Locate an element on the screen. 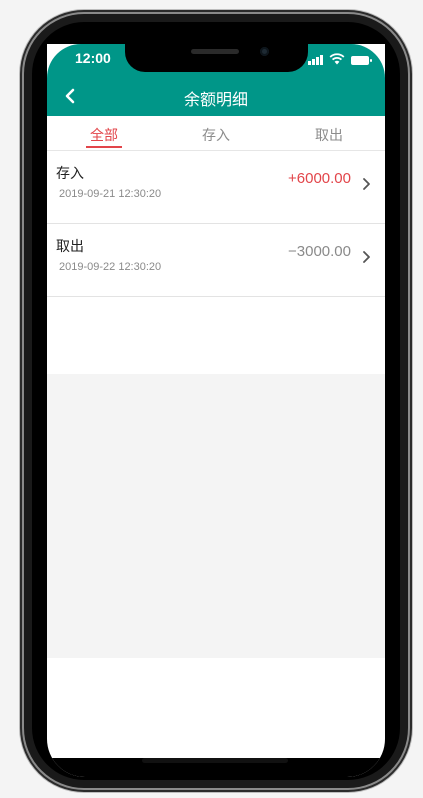 The width and height of the screenshot is (423, 798). status-icons is located at coordinates (340, 58).